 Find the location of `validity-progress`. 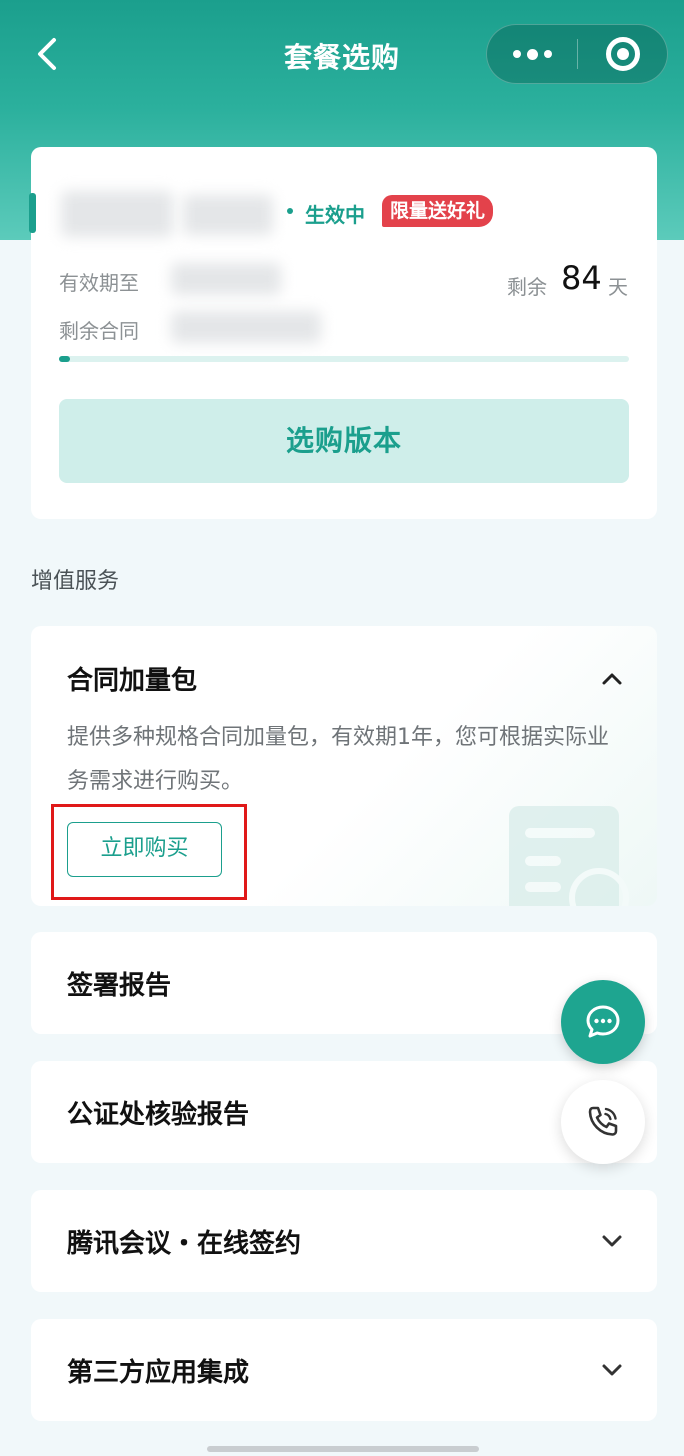

validity-progress is located at coordinates (344, 359).